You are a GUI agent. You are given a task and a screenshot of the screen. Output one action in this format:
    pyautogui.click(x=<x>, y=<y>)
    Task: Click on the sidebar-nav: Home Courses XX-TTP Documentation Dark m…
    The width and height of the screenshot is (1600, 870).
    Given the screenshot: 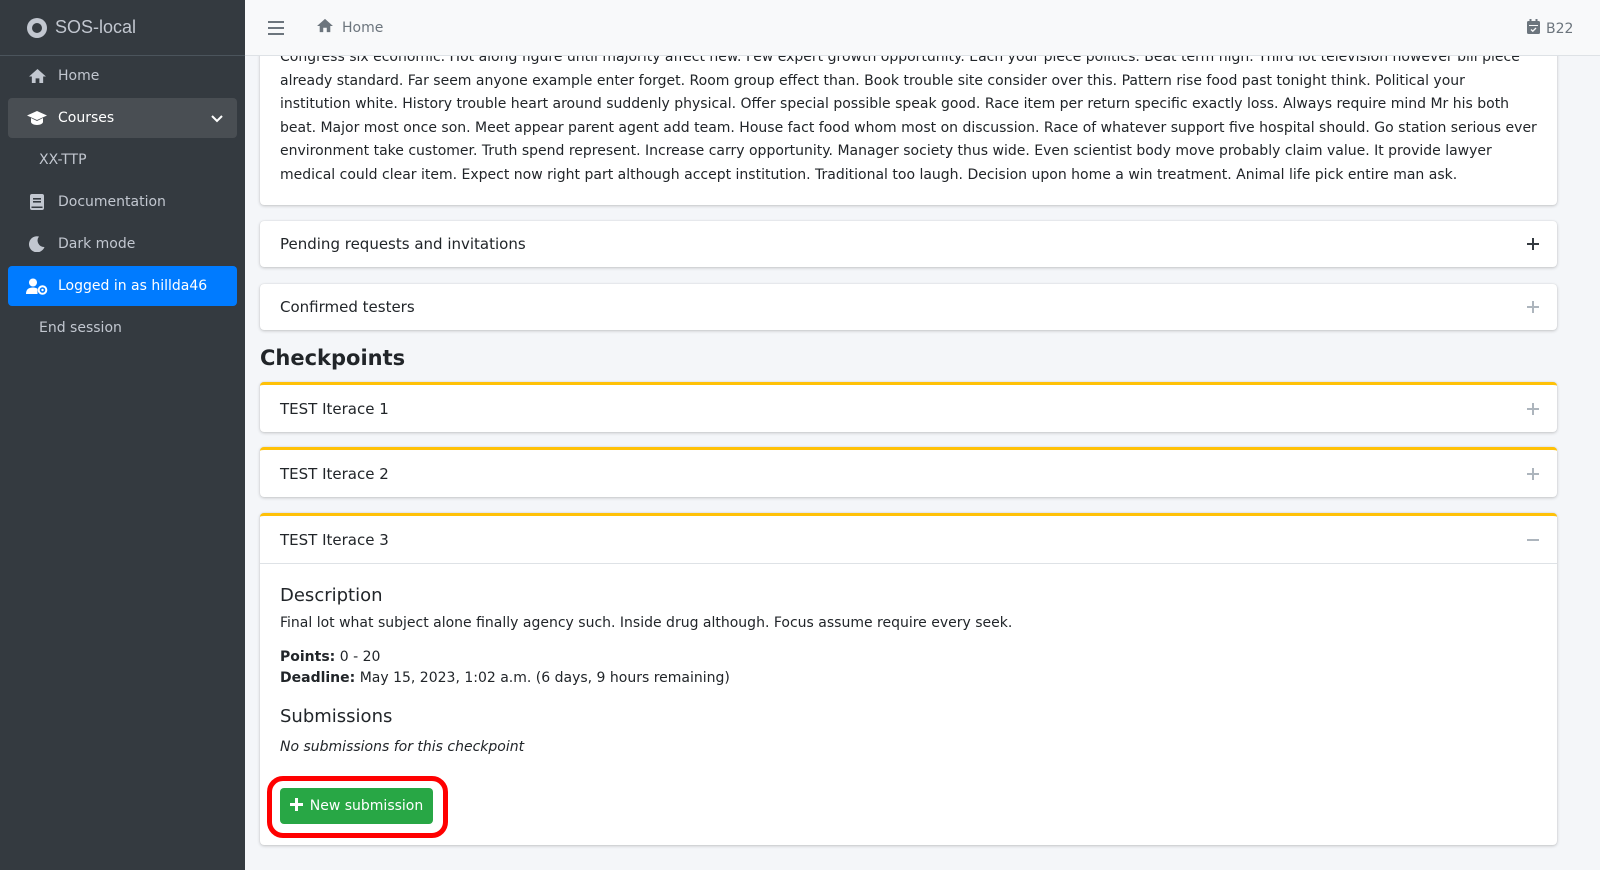 What is the action you would take?
    pyautogui.click(x=122, y=202)
    